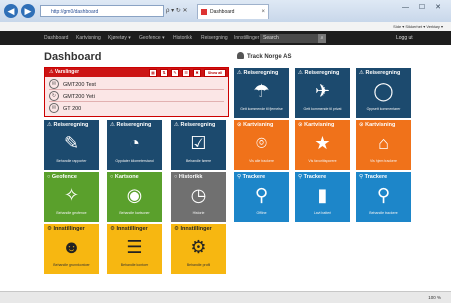 Image resolution: width=451 pixels, height=303 pixels. What do you see at coordinates (215, 73) in the screenshot?
I see `show-all-button: Show all` at bounding box center [215, 73].